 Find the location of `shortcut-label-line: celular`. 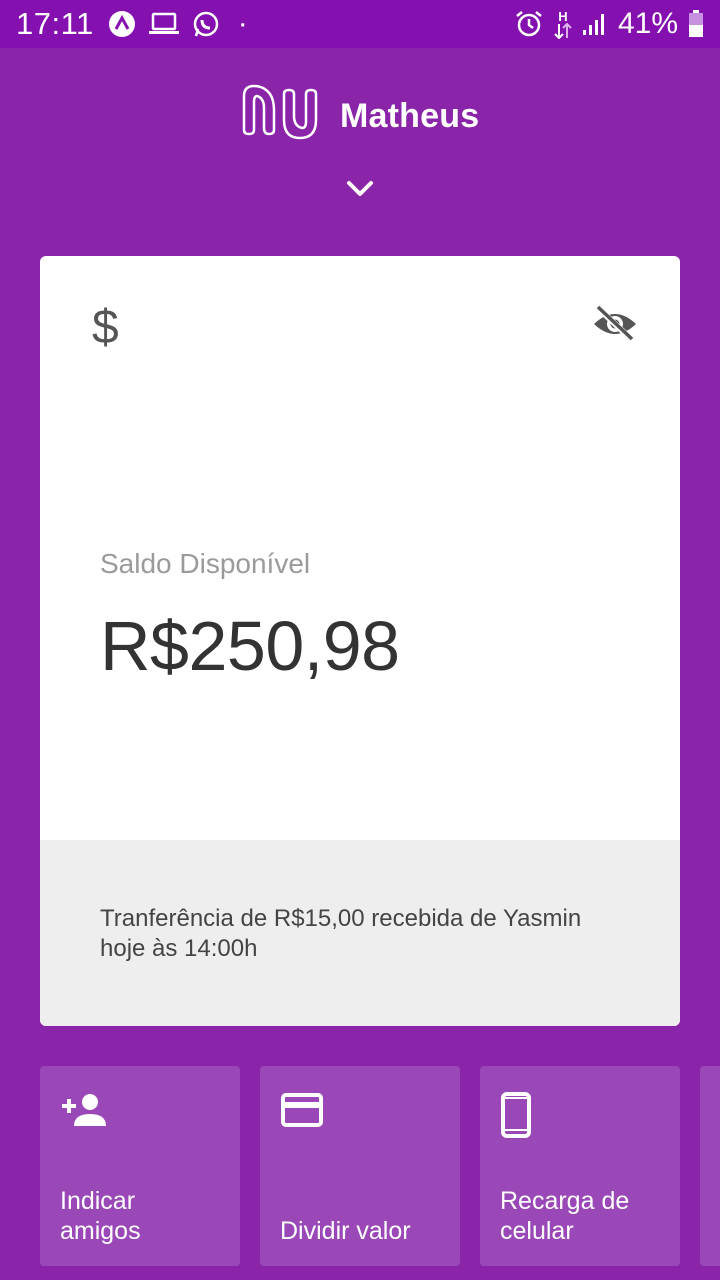

shortcut-label-line: celular is located at coordinates (537, 1231).